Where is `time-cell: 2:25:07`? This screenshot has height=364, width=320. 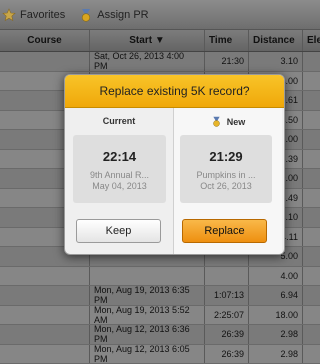
time-cell: 2:25:07 is located at coordinates (227, 315).